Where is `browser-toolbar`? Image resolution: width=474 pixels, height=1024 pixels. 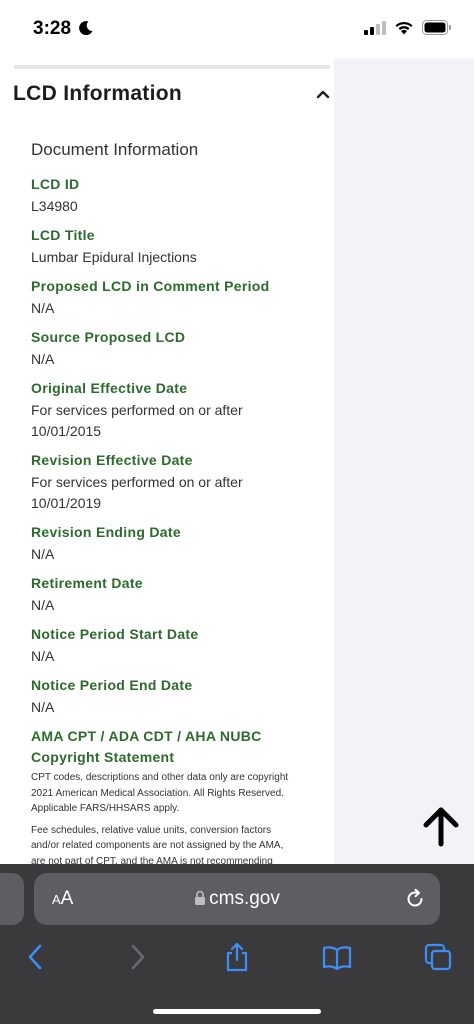
browser-toolbar is located at coordinates (237, 958).